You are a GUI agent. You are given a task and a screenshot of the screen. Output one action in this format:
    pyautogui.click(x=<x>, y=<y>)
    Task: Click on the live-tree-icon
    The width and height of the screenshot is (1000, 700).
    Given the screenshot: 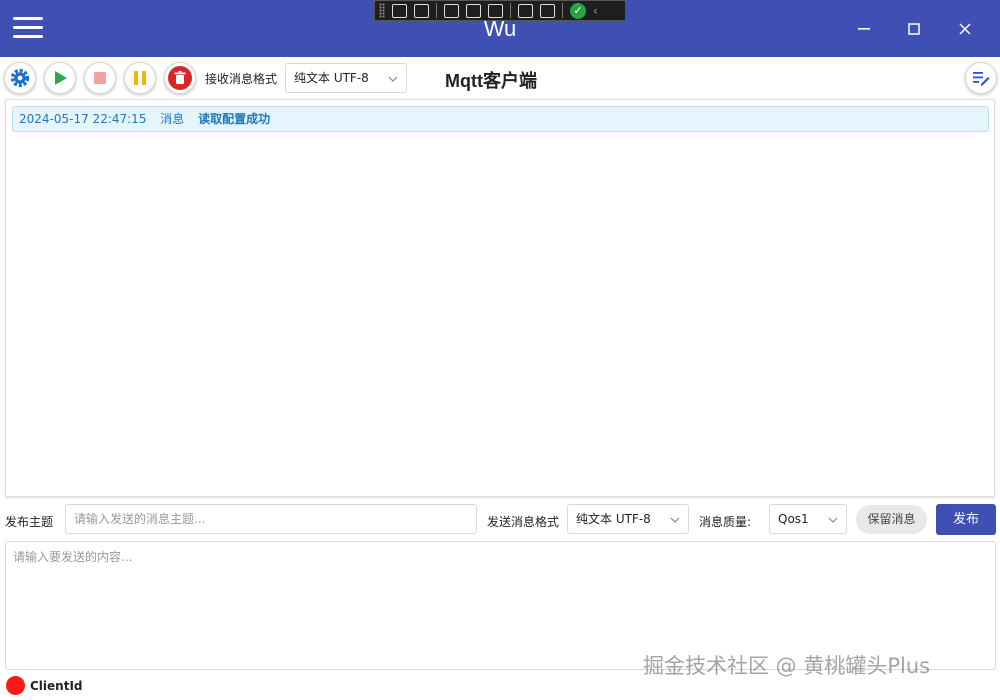 What is the action you would take?
    pyautogui.click(x=399, y=10)
    